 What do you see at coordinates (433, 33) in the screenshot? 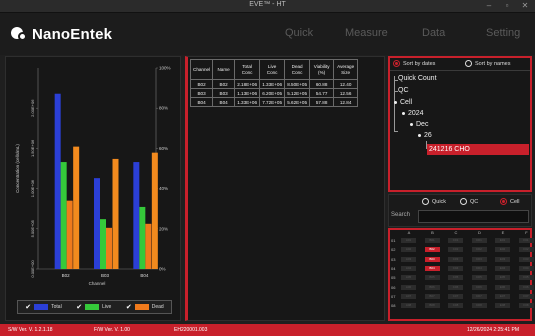
I see `tab-data: Data` at bounding box center [433, 33].